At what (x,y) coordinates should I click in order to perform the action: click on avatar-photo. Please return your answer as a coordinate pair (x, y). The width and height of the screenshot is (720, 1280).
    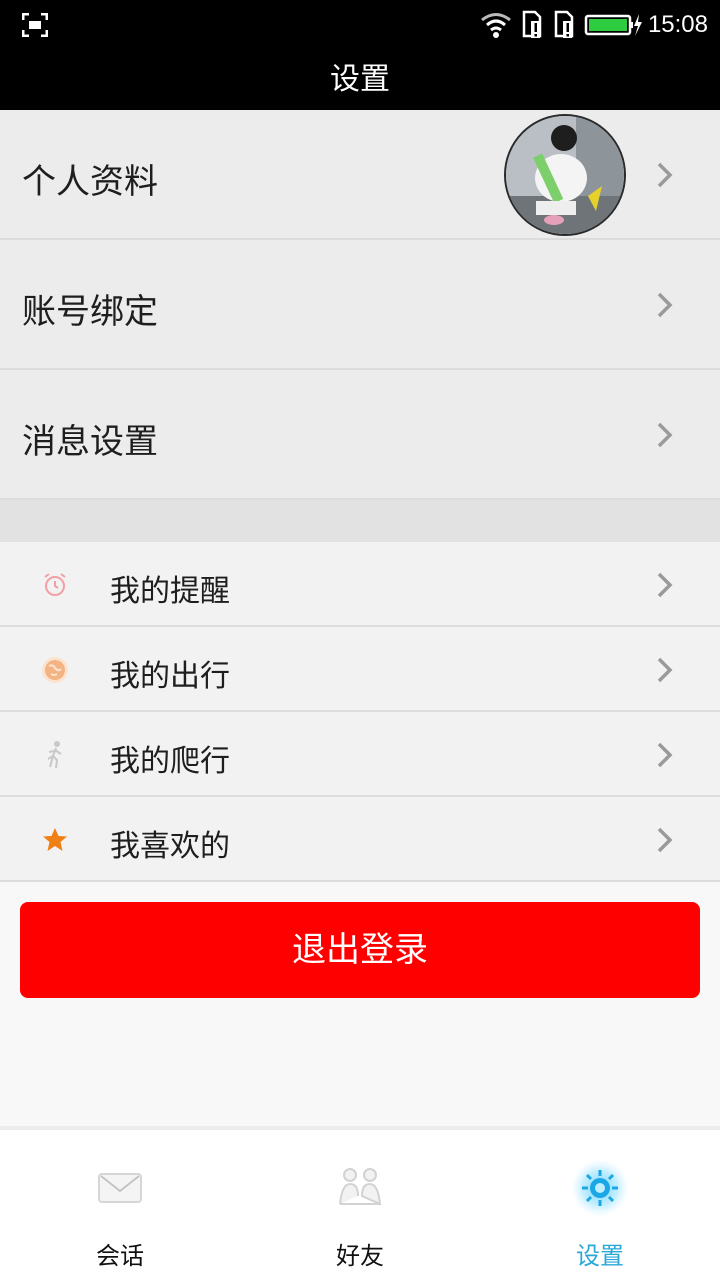
    Looking at the image, I should click on (565, 175).